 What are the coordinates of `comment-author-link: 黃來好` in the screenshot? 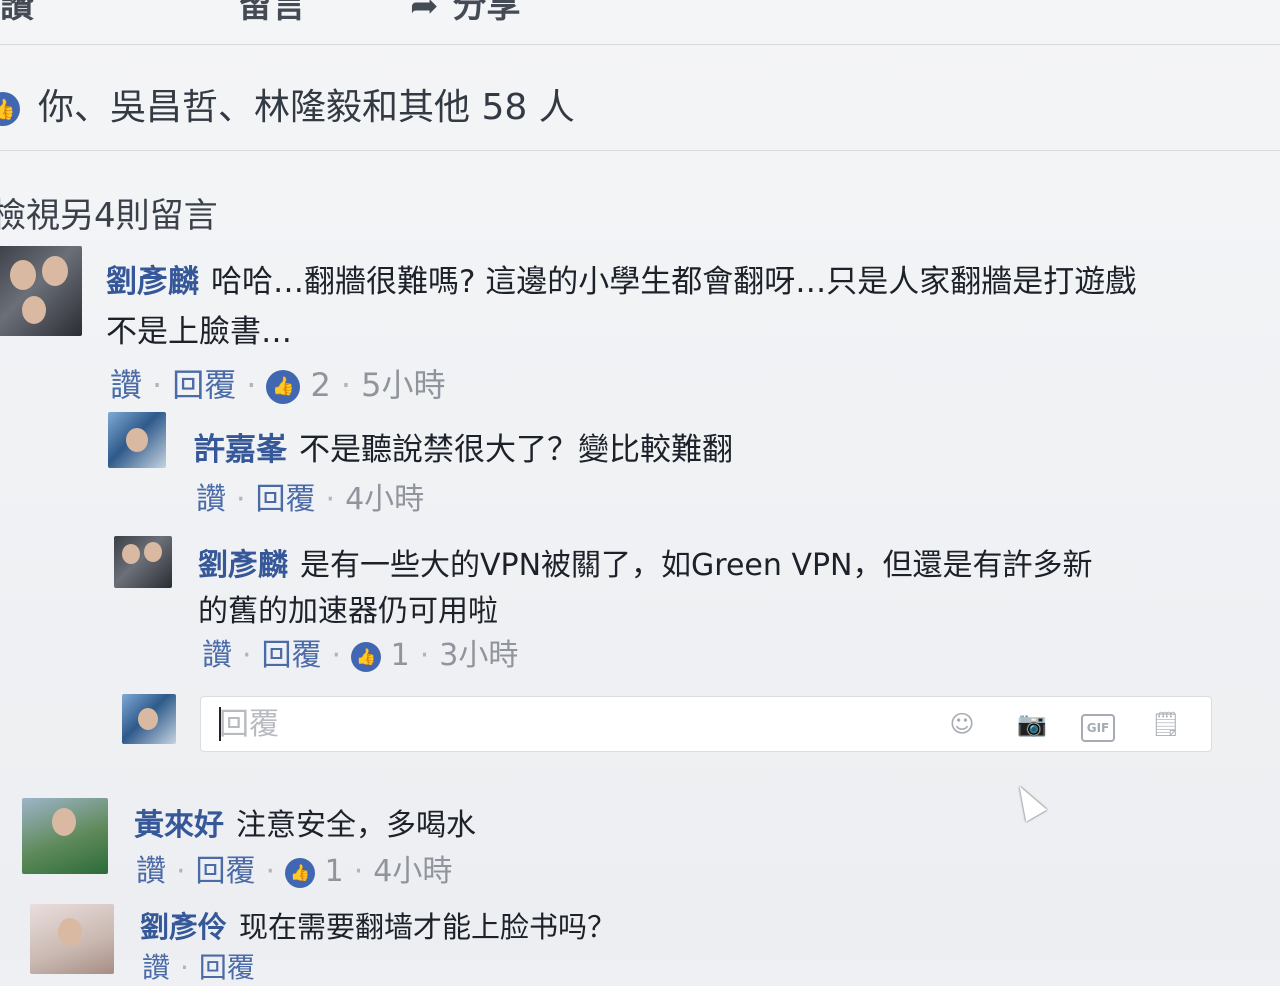 It's located at (179, 825).